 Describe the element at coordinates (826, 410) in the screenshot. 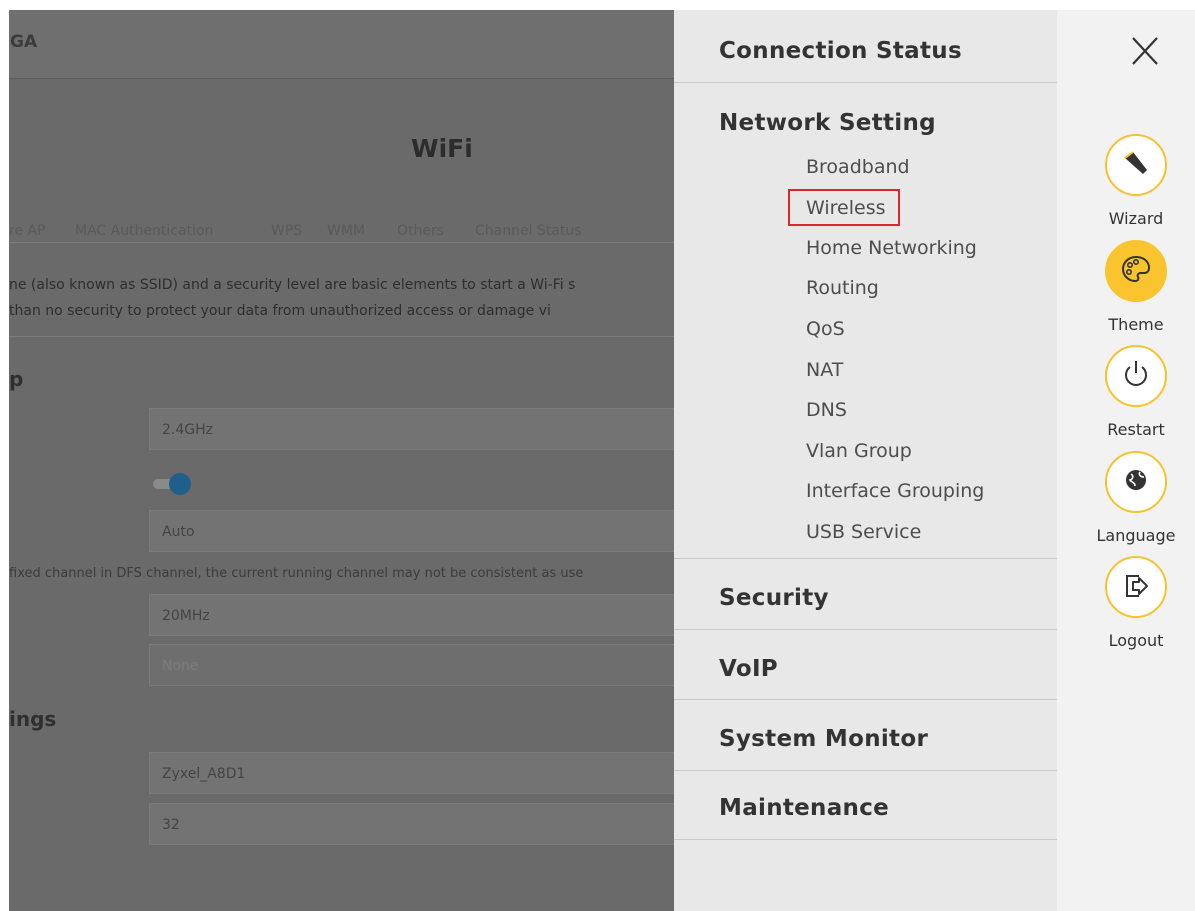

I see `menu-item-dns: DNS` at that location.